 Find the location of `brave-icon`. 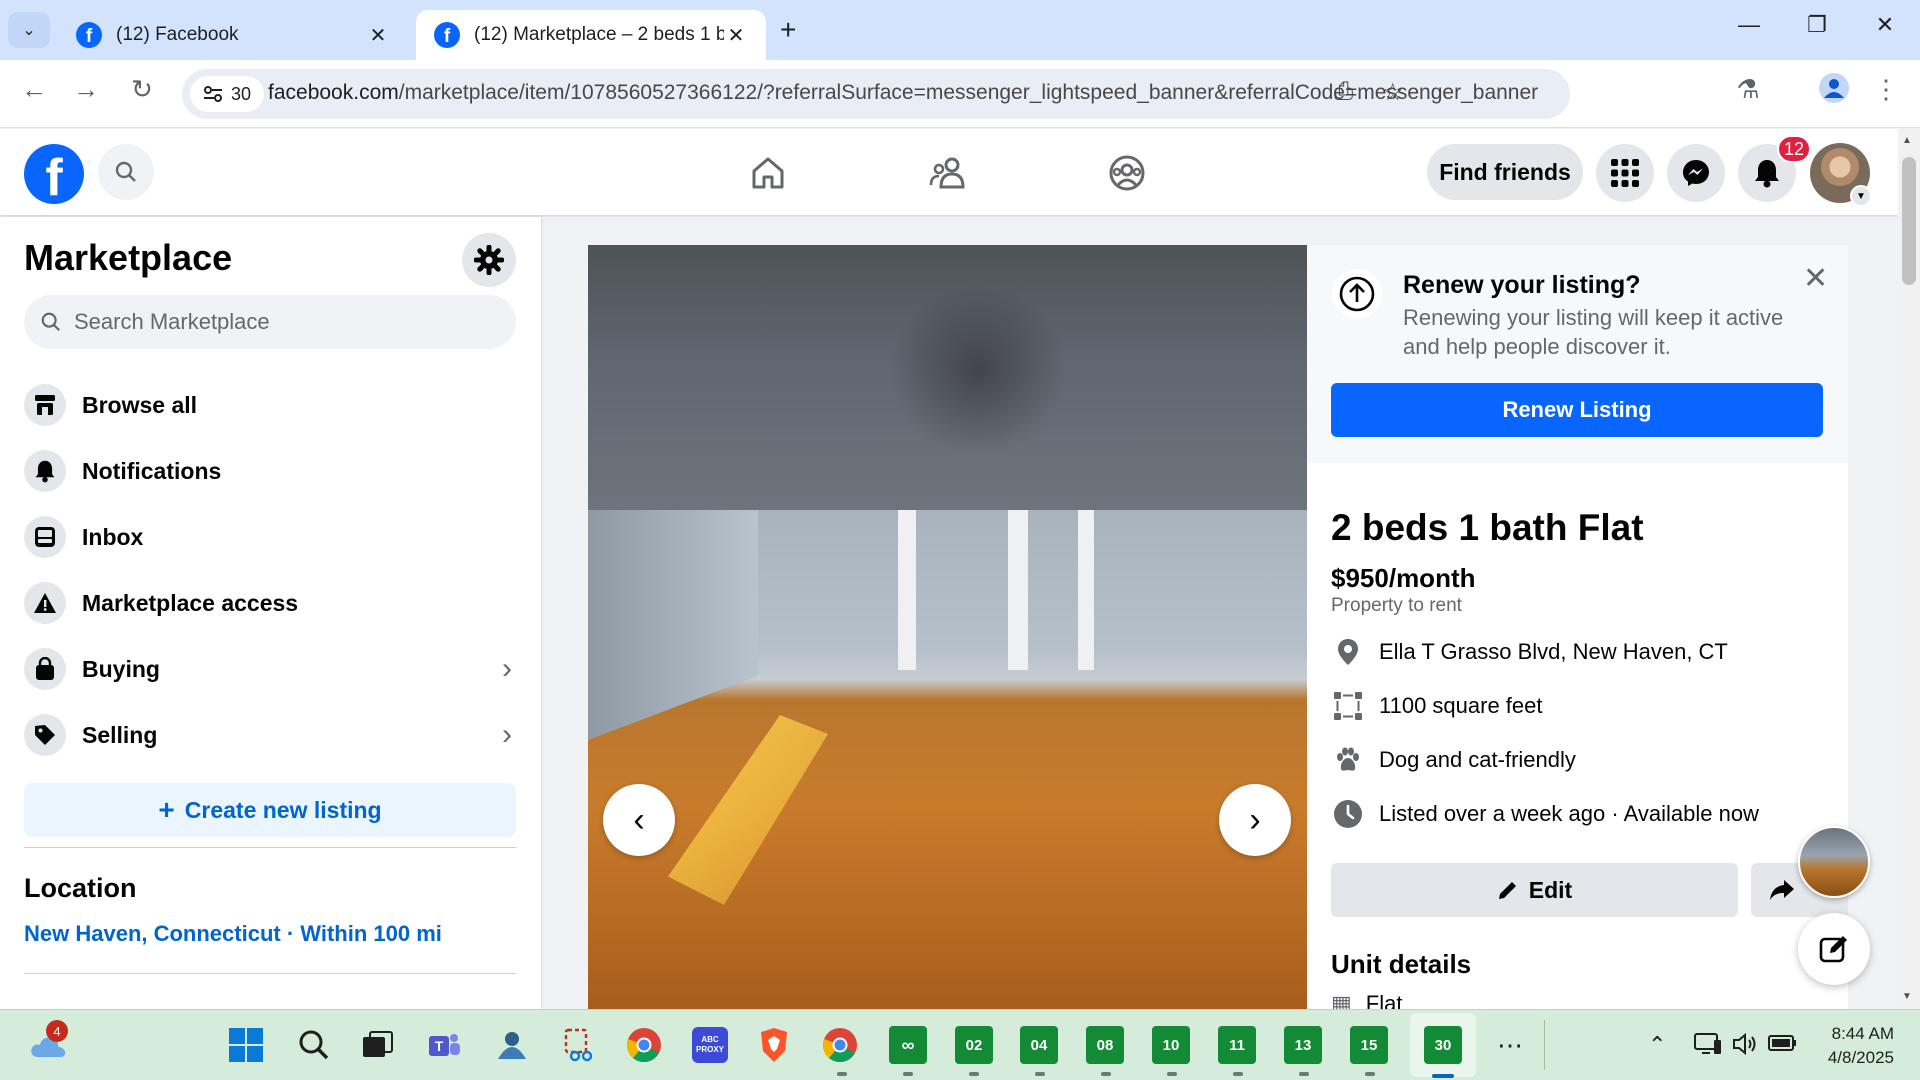

brave-icon is located at coordinates (774, 1045).